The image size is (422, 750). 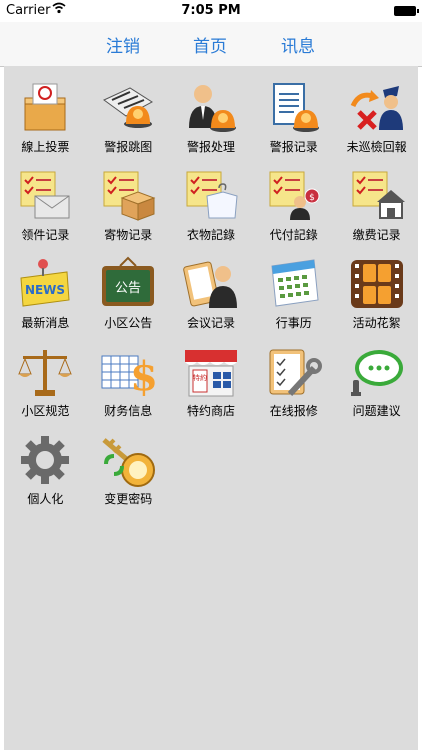 I want to click on fee-payment-icon, so click(x=377, y=196).